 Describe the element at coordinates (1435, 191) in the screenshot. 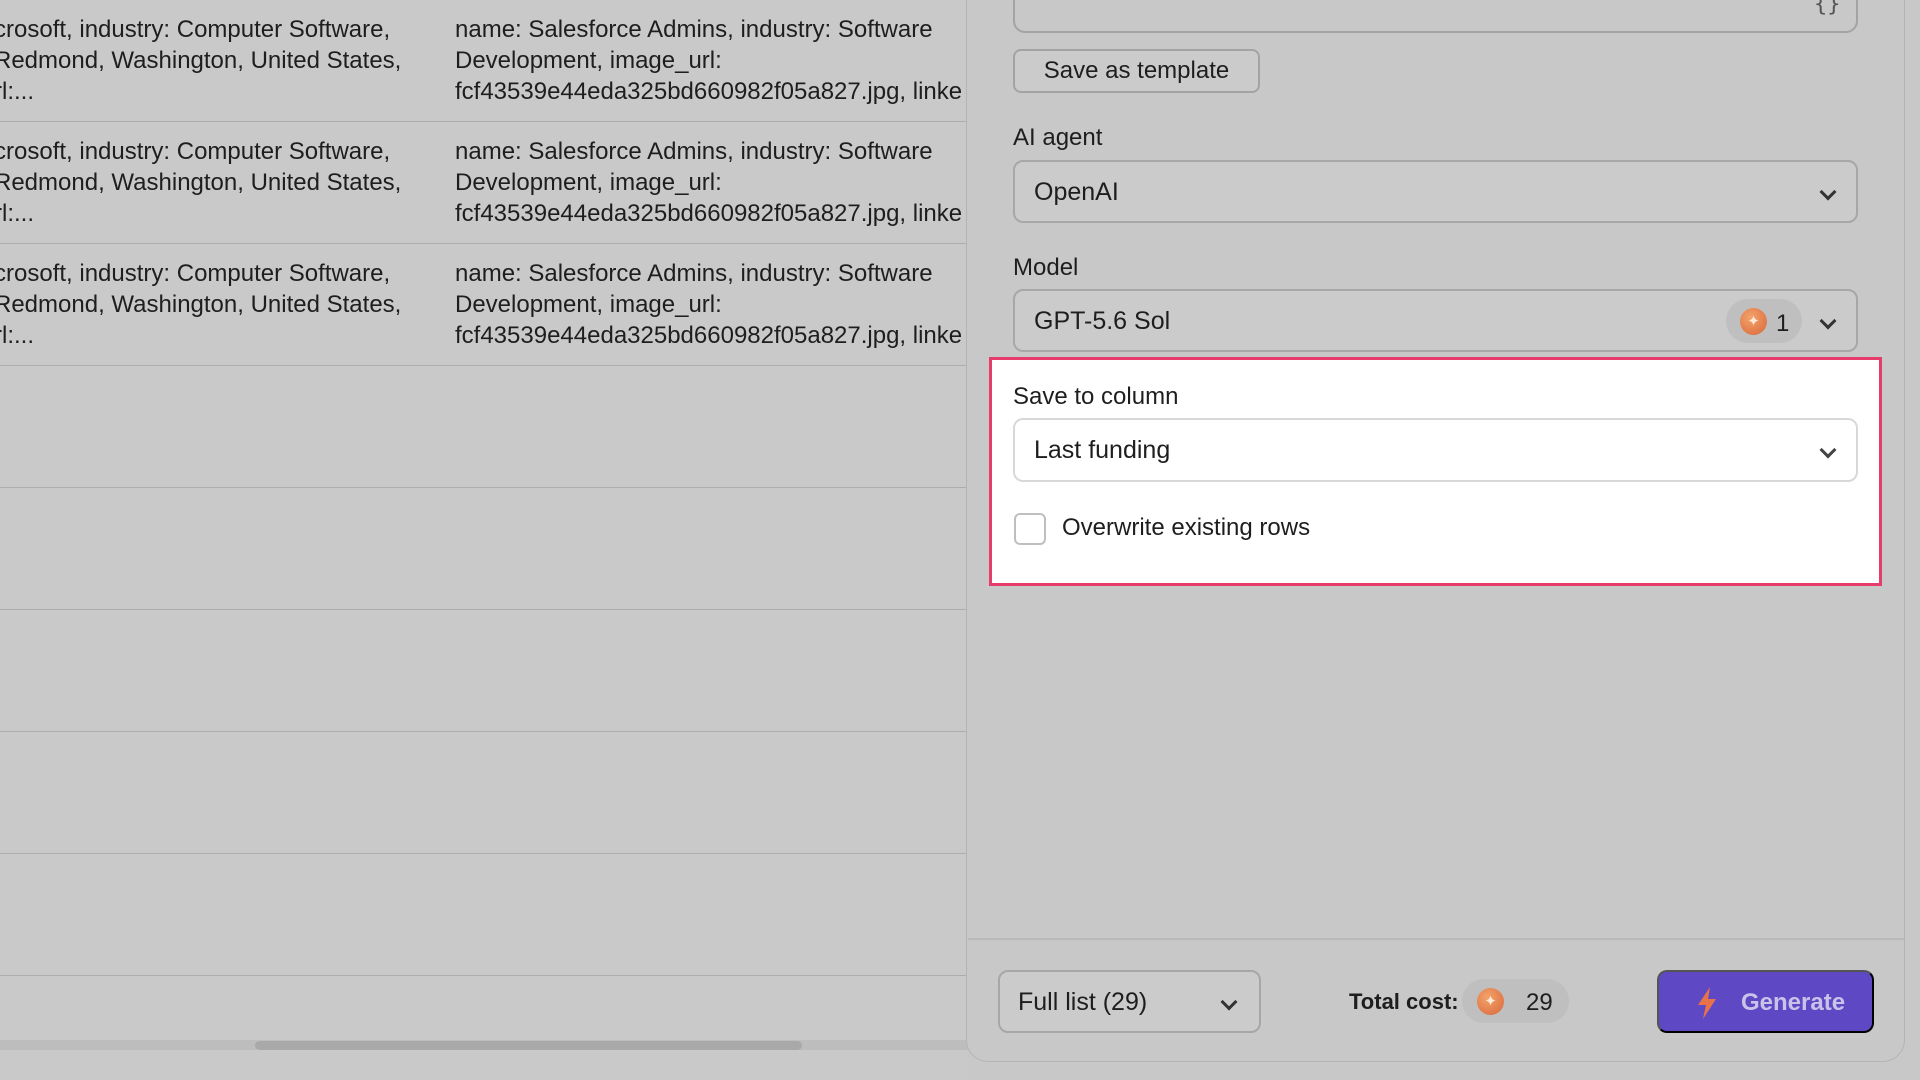

I see `ai-agent-select: OpenAI` at that location.